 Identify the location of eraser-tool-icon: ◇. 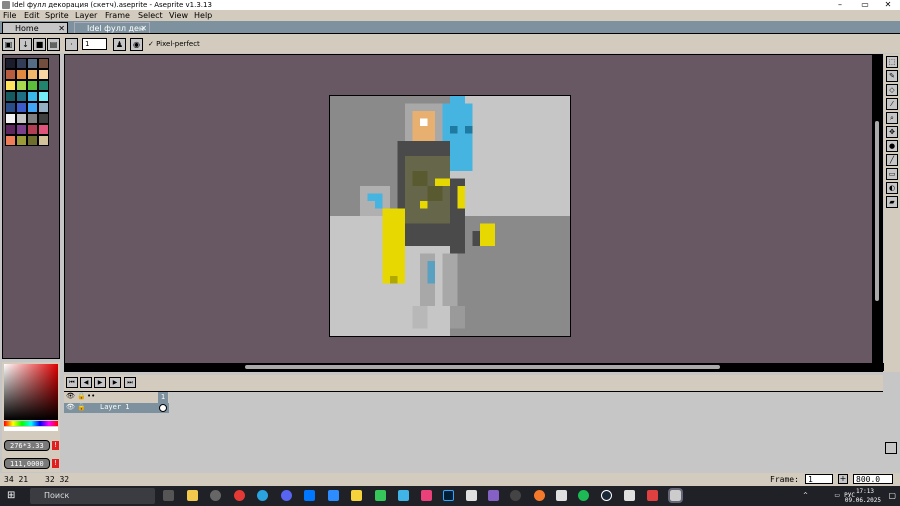
(892, 90).